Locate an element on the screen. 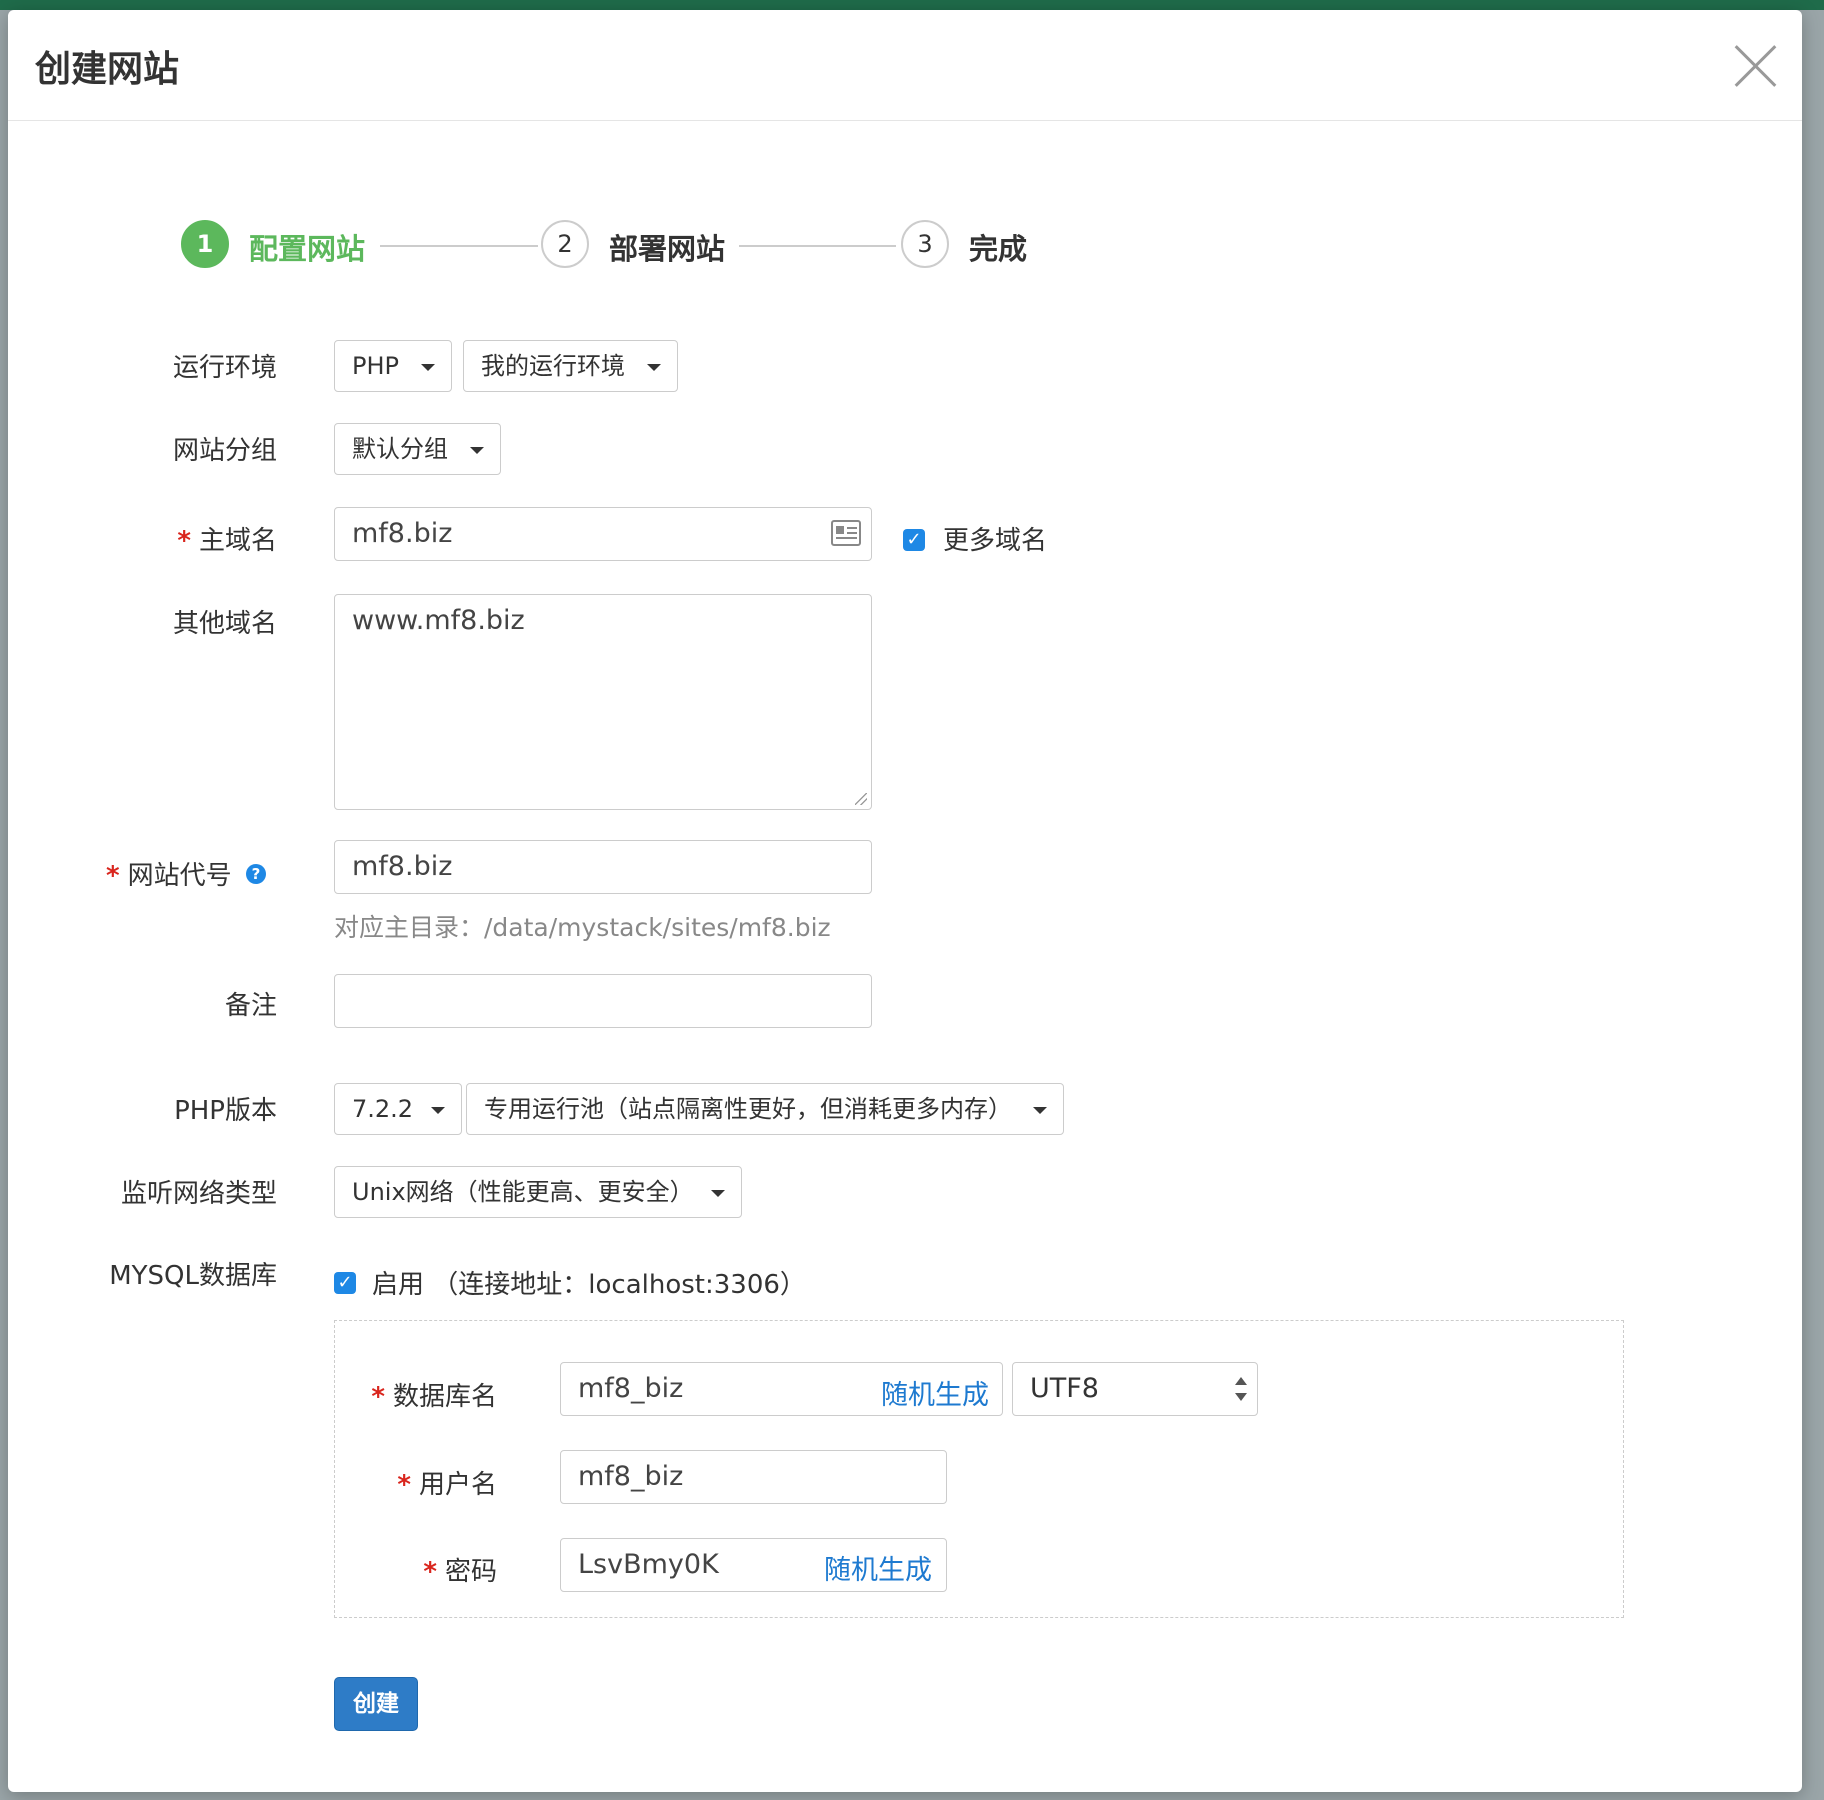  password-value: LsvBmy0K is located at coordinates (648, 1564).